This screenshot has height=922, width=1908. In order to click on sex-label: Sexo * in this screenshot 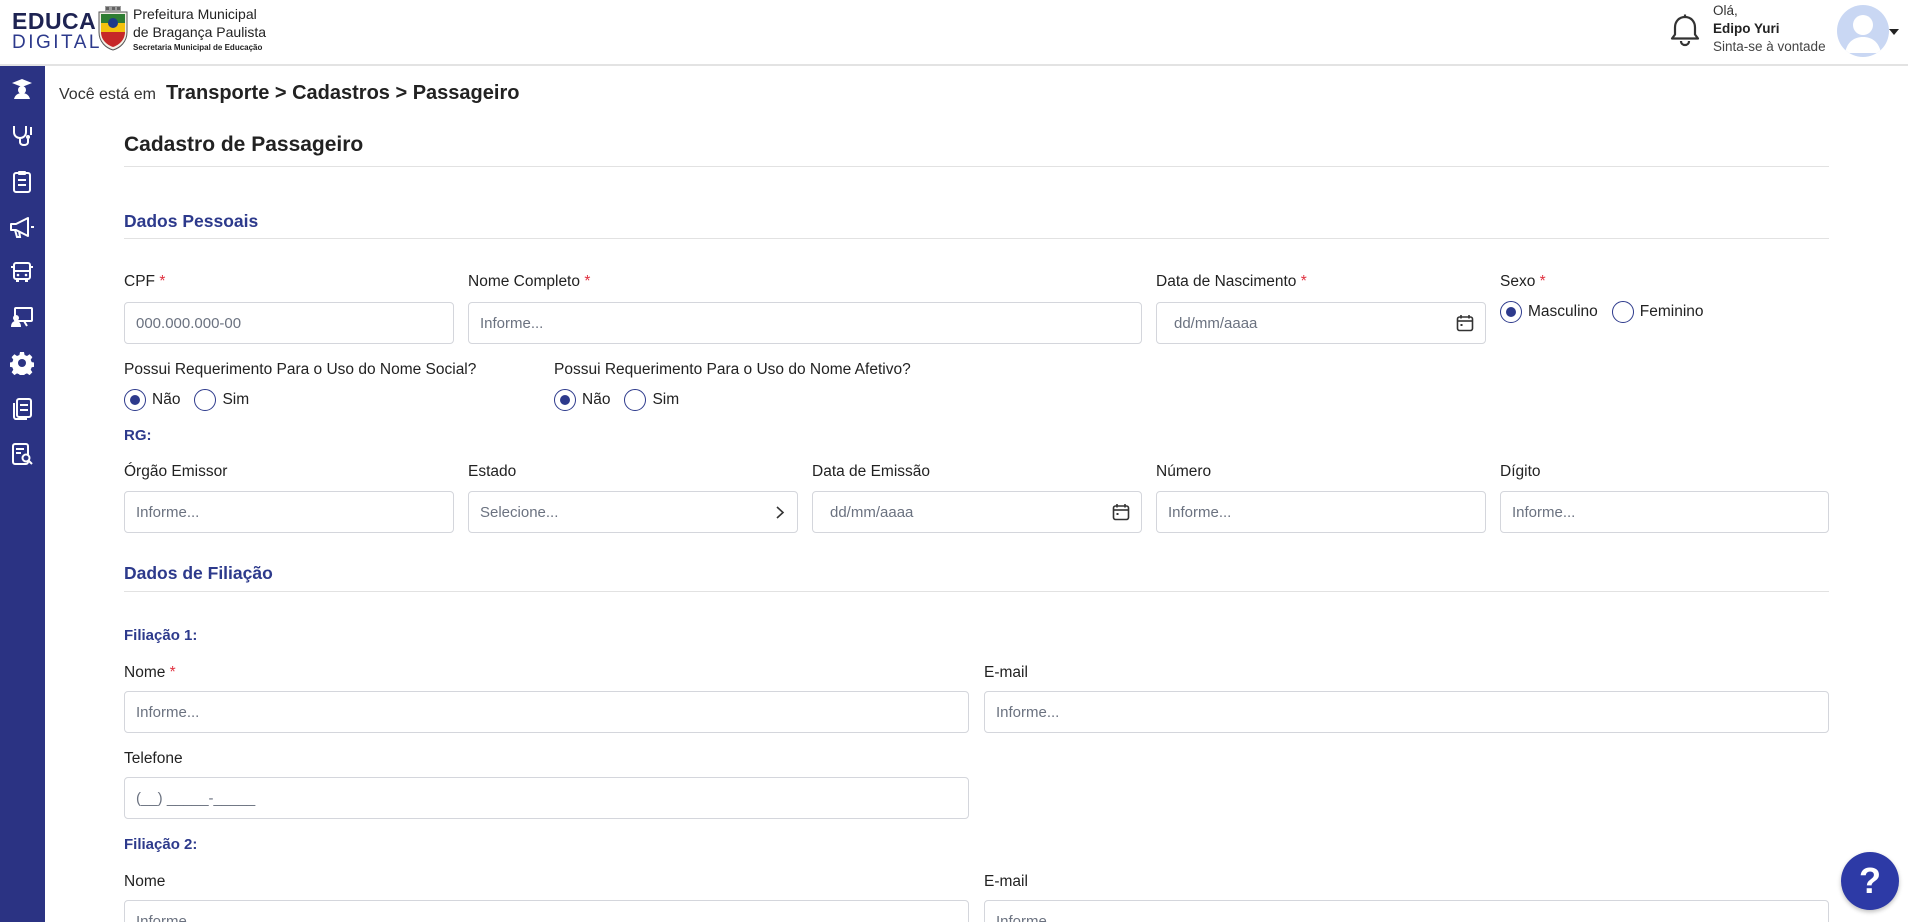, I will do `click(1523, 281)`.